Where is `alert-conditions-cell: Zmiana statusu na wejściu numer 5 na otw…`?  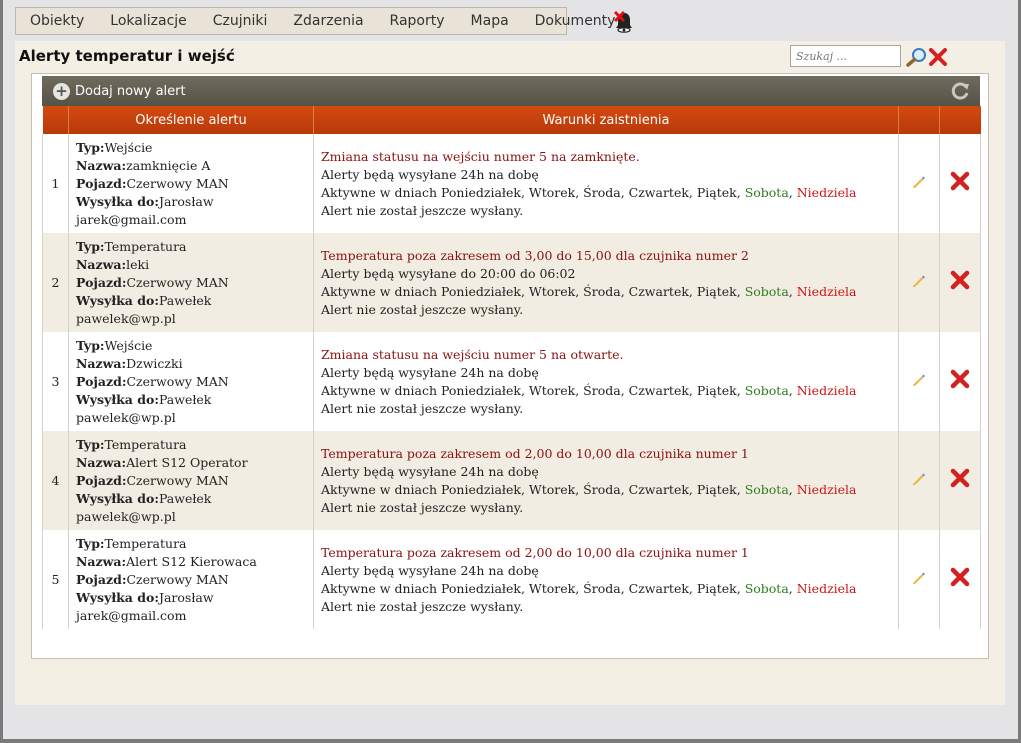
alert-conditions-cell: Zmiana statusu na wejściu numer 5 na otw… is located at coordinates (606, 381).